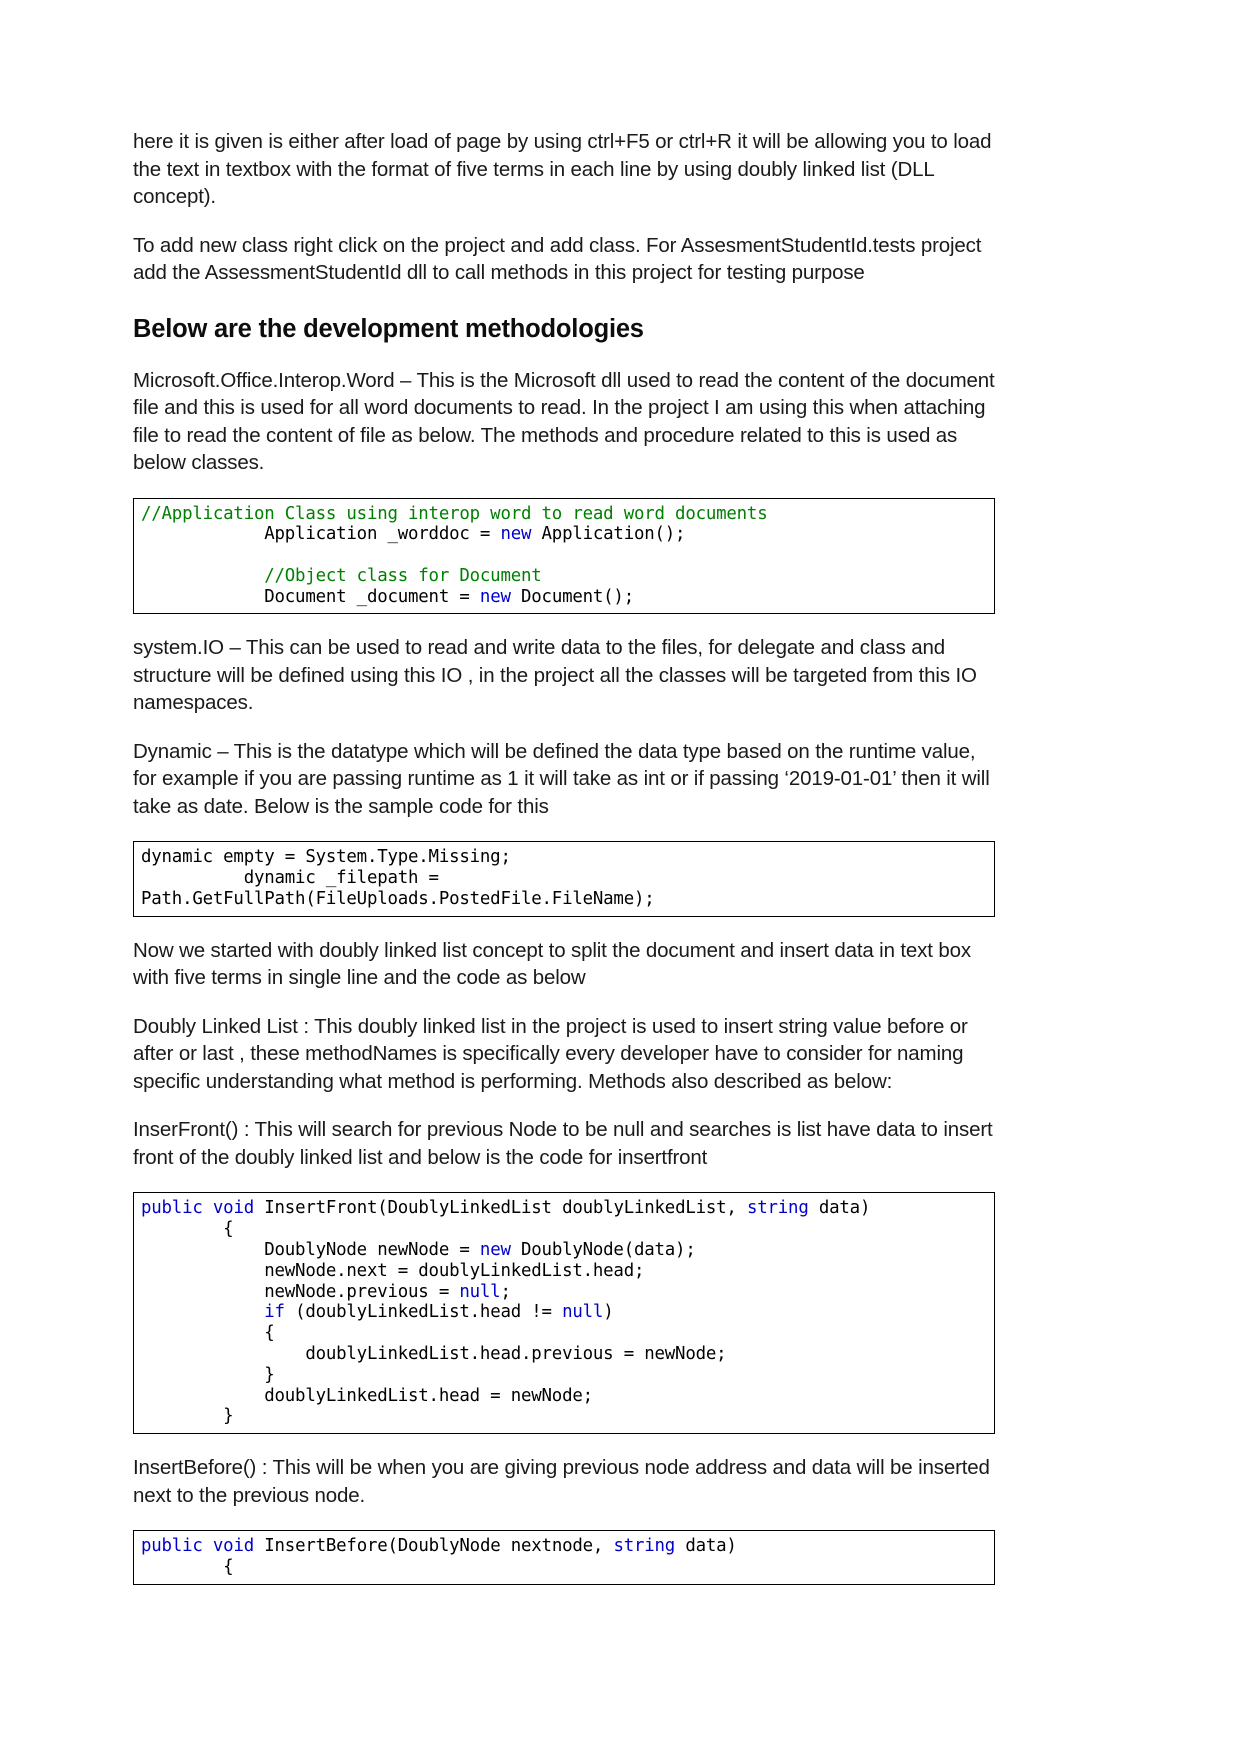 The image size is (1241, 1754). Describe the element at coordinates (434, 1546) in the screenshot. I see `code-token: InsertBefore(DoublyNode nextnode,` at that location.